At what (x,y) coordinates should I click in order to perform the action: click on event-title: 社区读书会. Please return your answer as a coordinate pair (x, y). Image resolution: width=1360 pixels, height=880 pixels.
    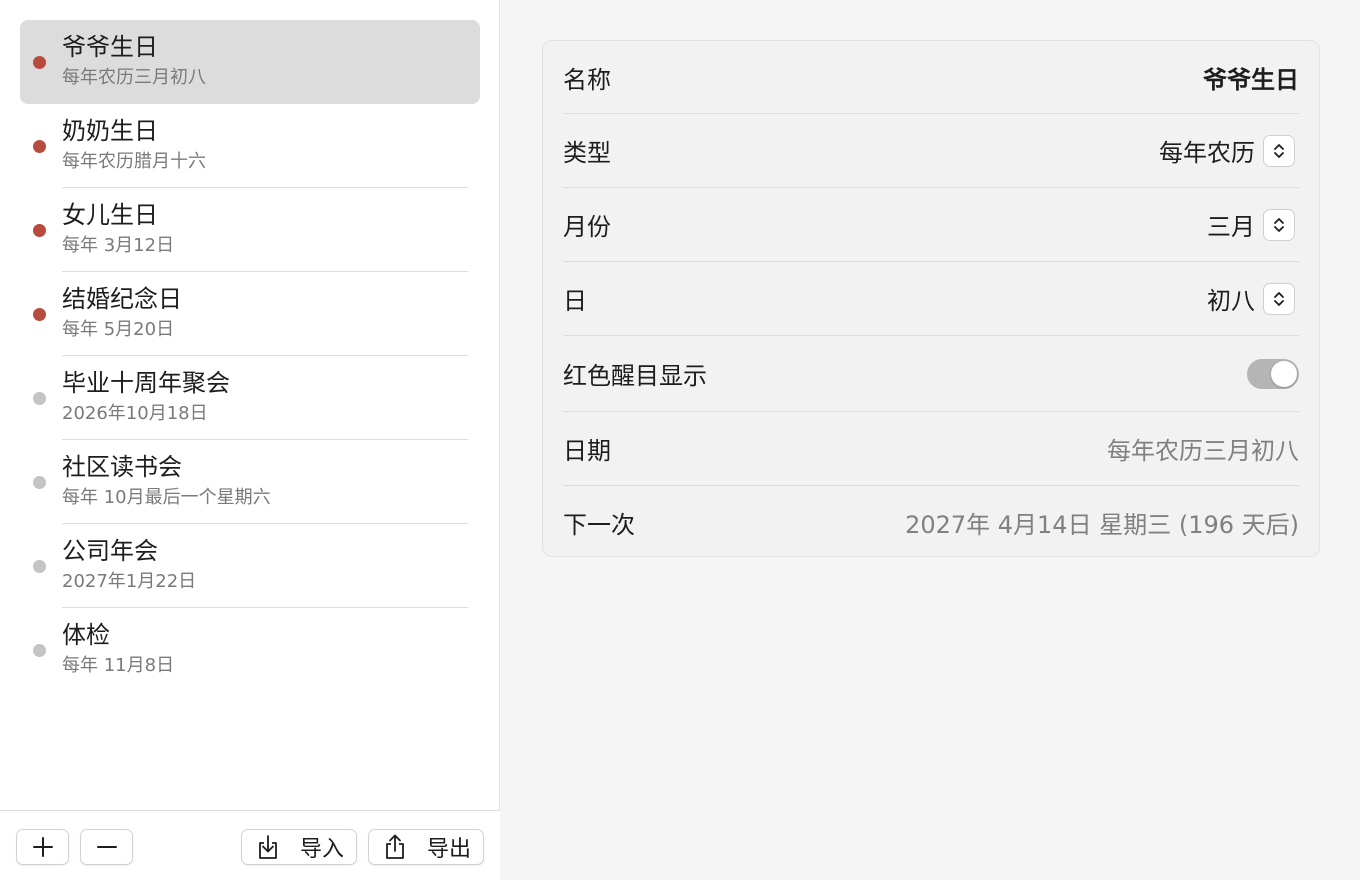
    Looking at the image, I should click on (122, 467).